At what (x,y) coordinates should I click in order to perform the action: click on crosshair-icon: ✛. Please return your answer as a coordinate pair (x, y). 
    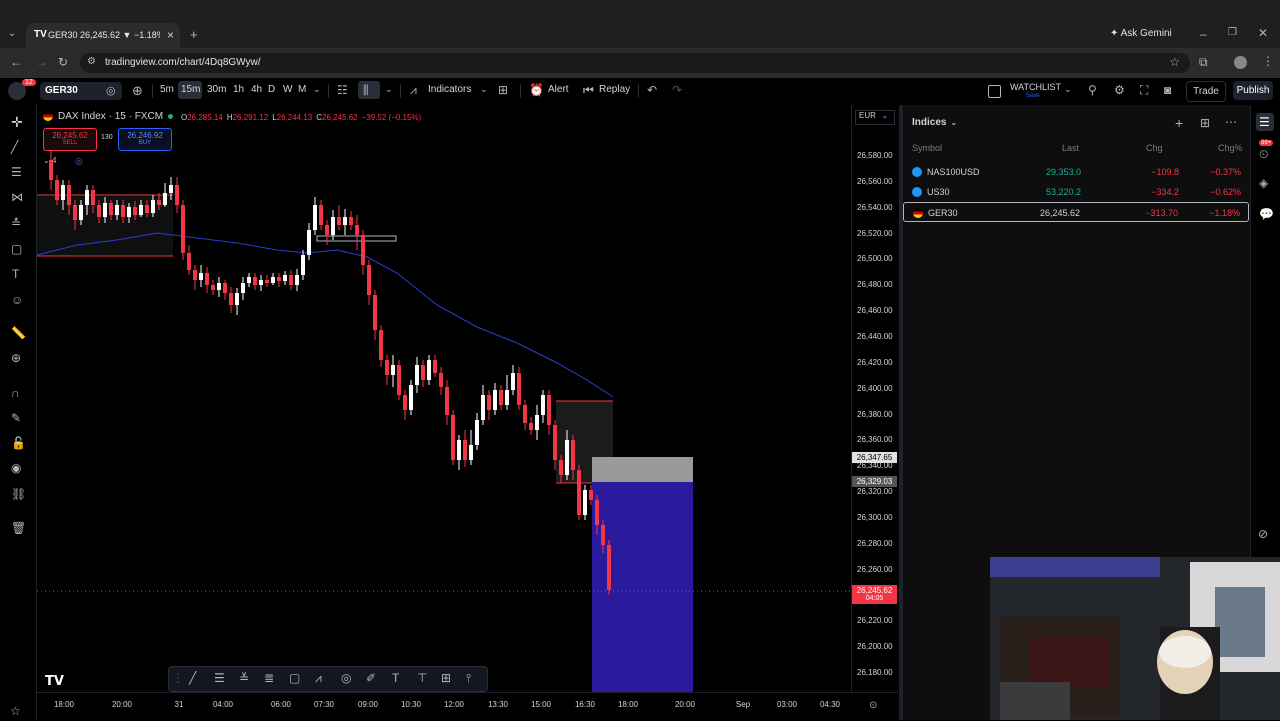
    Looking at the image, I should click on (17, 122).